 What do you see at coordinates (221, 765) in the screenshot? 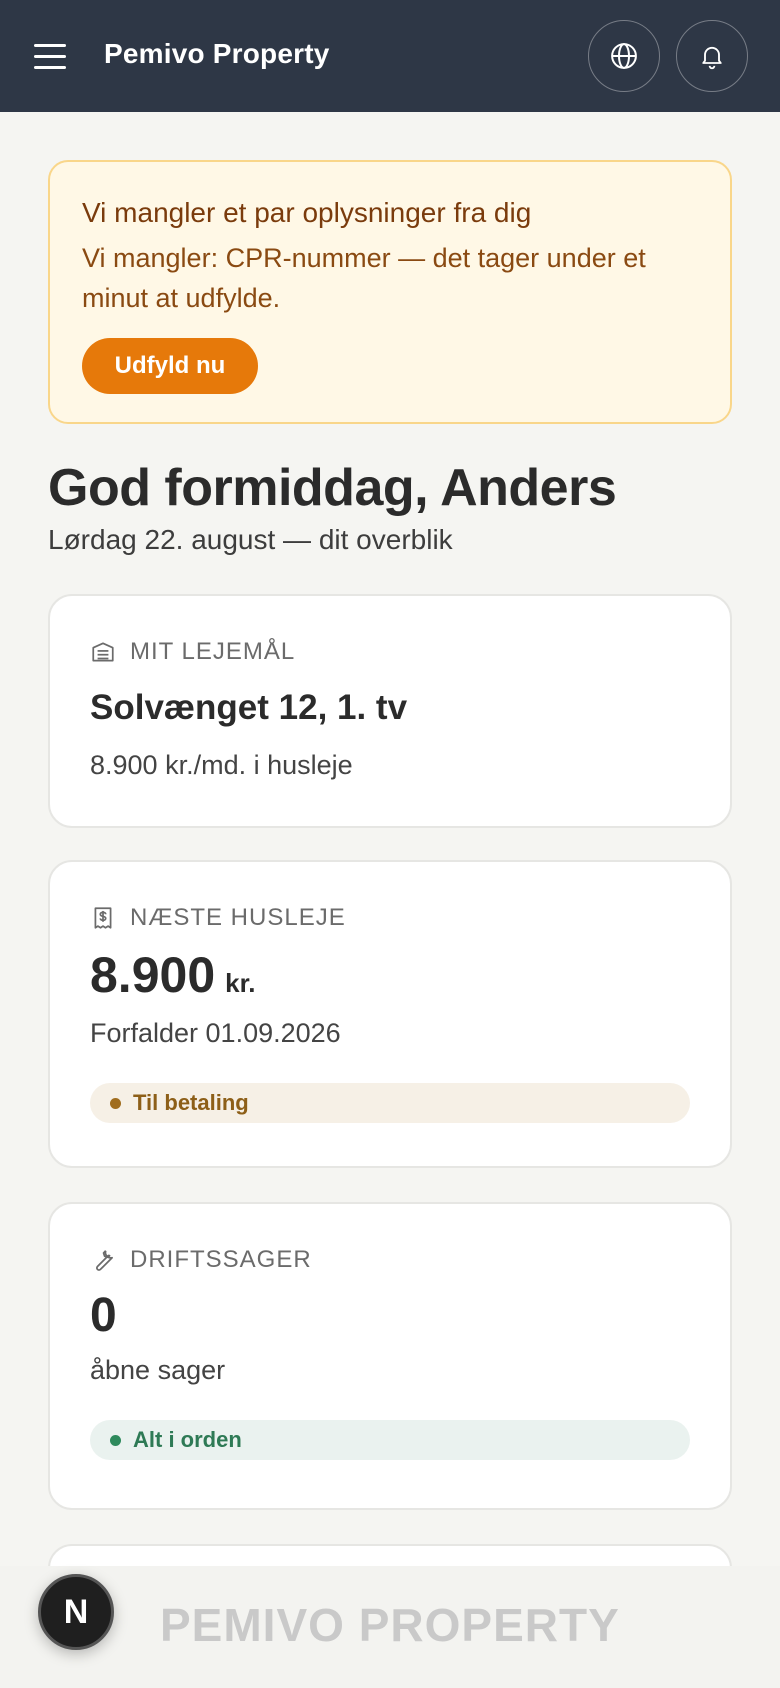
I see `lease-rent-text: 8.900 kr./md. i husleje` at bounding box center [221, 765].